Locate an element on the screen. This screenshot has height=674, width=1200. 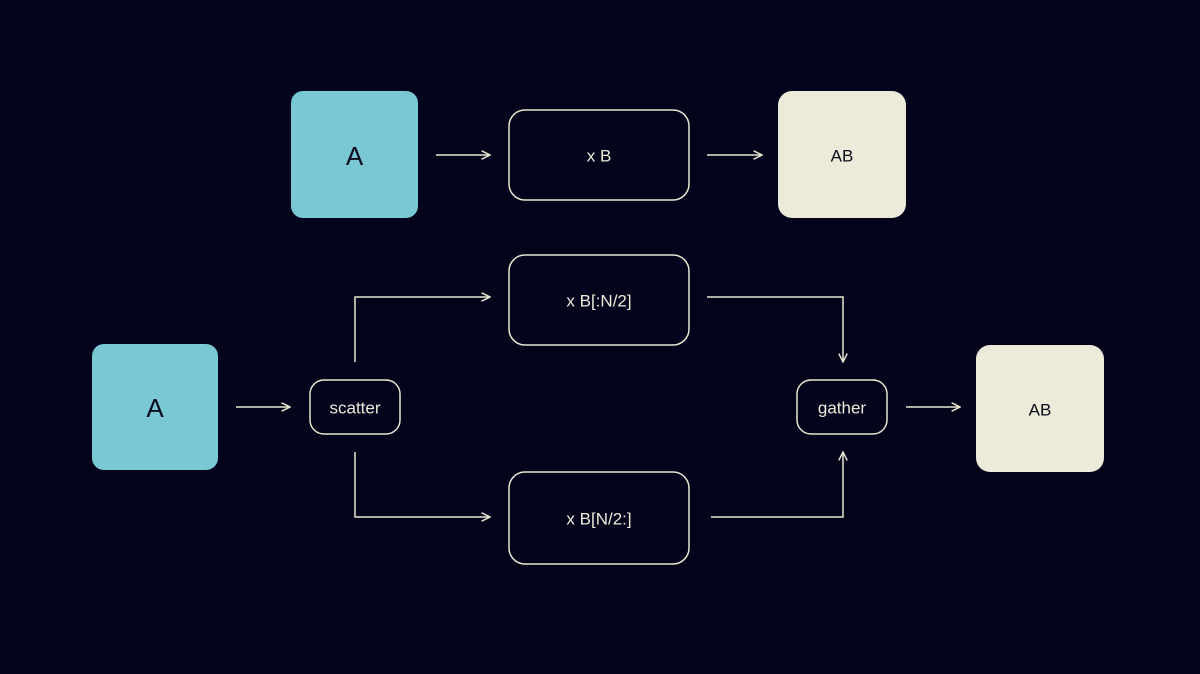
bottom-input-a: A is located at coordinates (155, 407).